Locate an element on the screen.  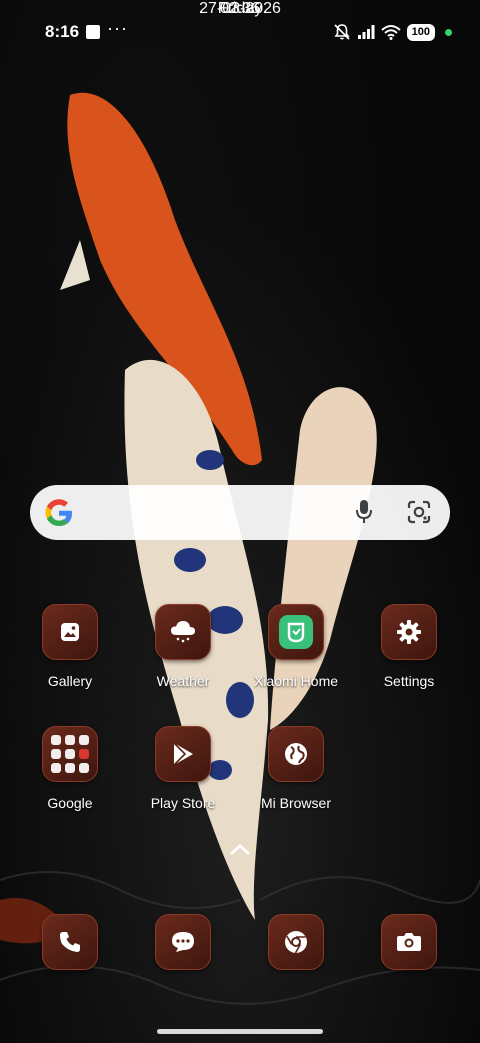
camera-icon is located at coordinates (409, 942).